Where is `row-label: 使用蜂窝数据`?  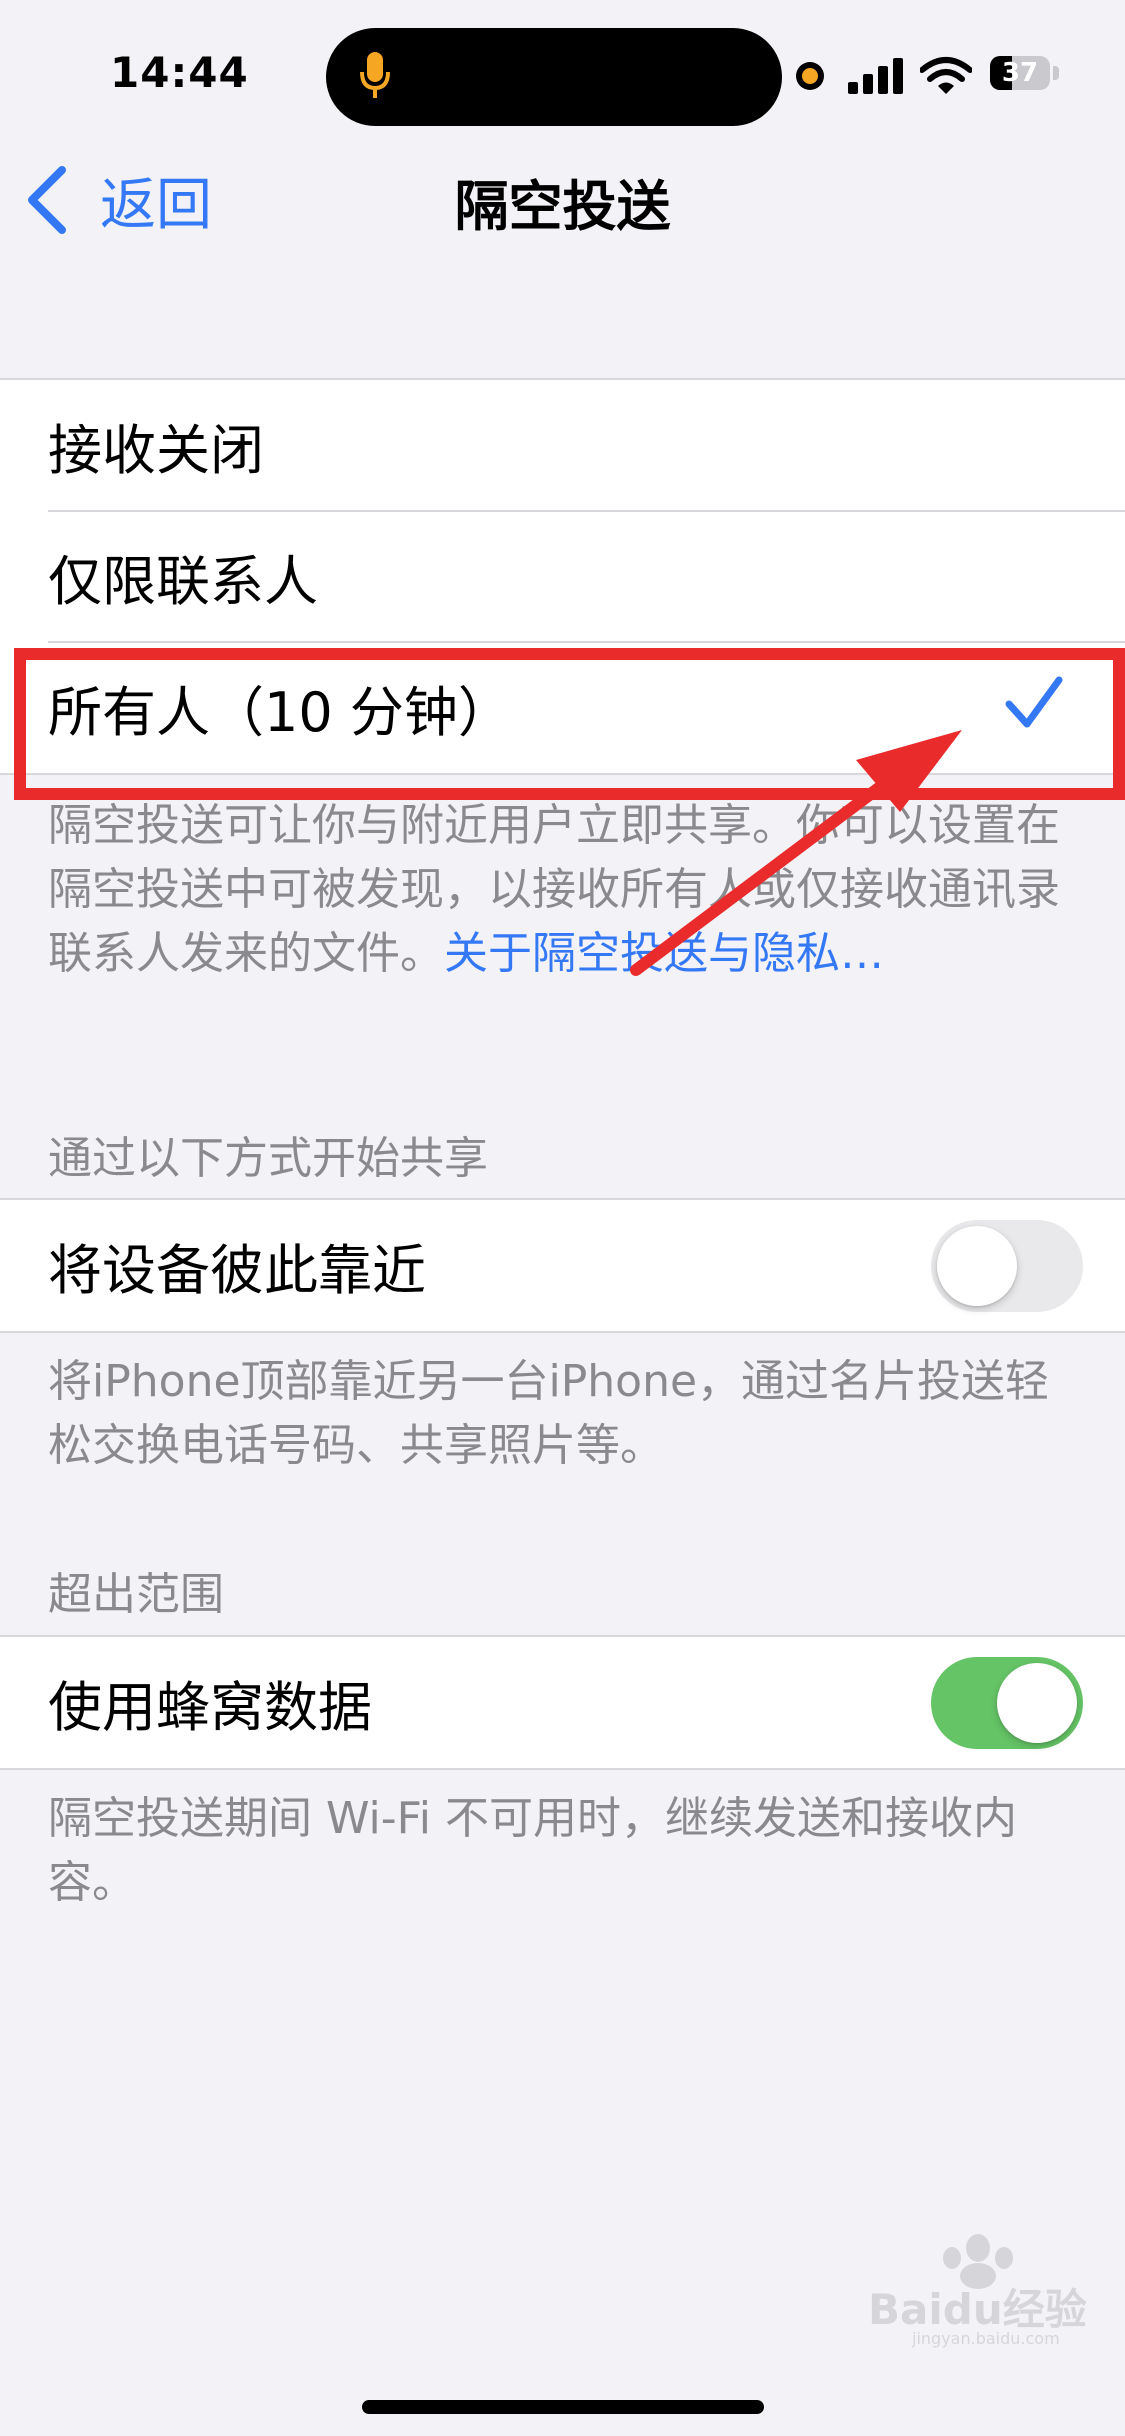 row-label: 使用蜂窝数据 is located at coordinates (210, 1707).